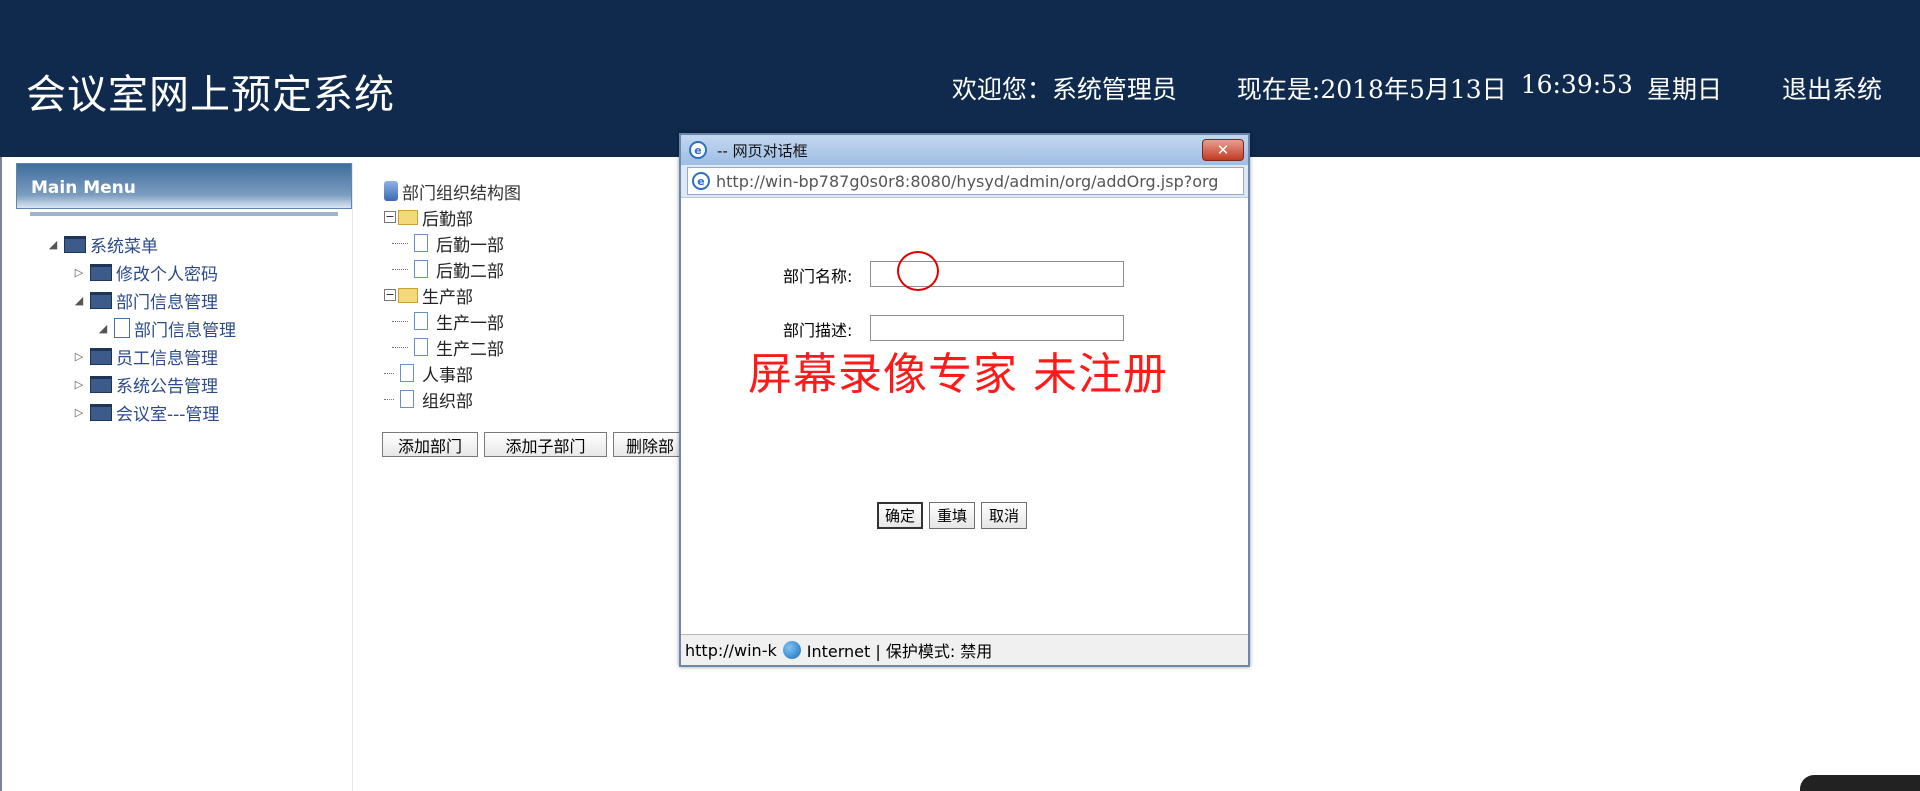 The width and height of the screenshot is (1920, 791). What do you see at coordinates (762, 150) in the screenshot?
I see `dialog-title: -- 网页对话框` at bounding box center [762, 150].